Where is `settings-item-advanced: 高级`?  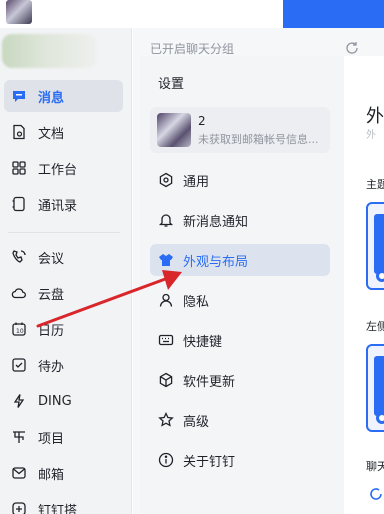 settings-item-advanced: 高级 is located at coordinates (240, 420).